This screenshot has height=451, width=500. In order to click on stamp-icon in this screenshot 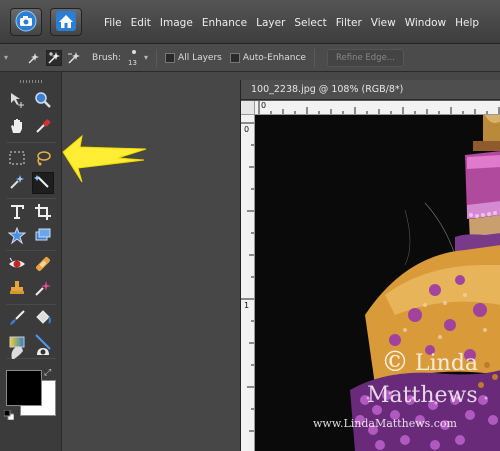, I will do `click(17, 289)`.